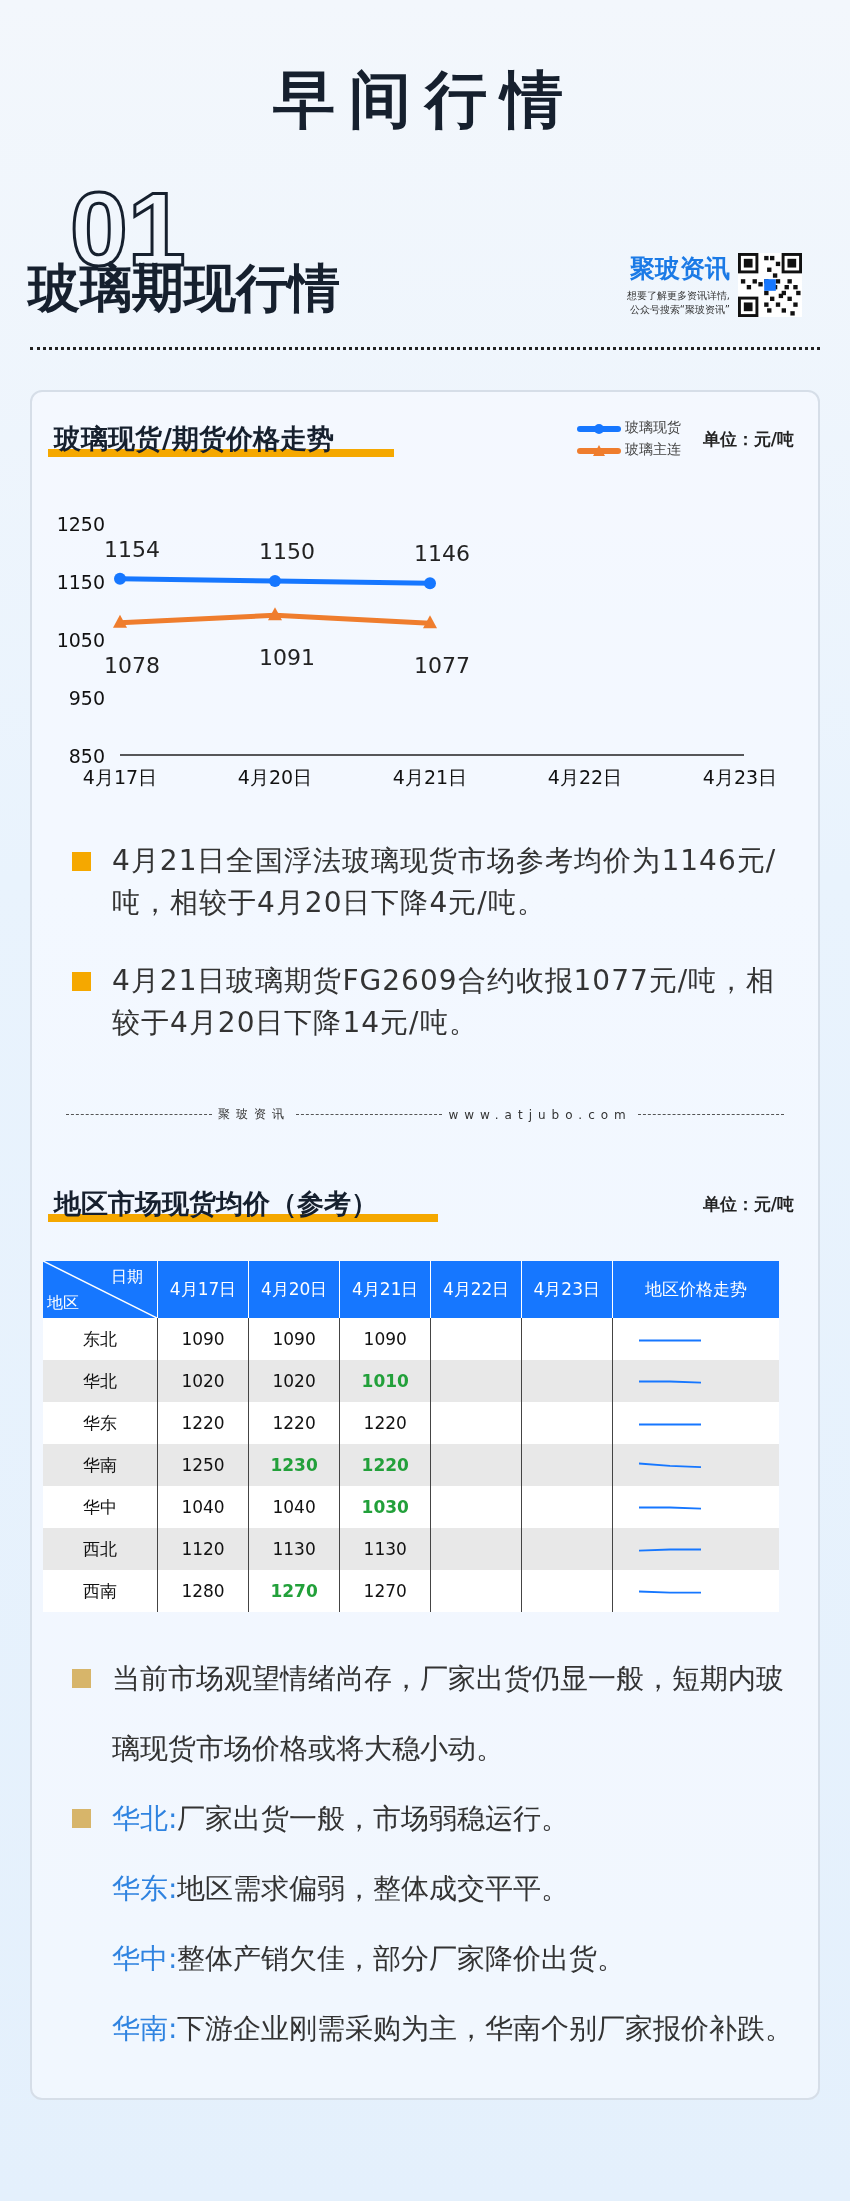 This screenshot has height=2201, width=850. What do you see at coordinates (63, 1303) in the screenshot?
I see `corner-row-label: 地区` at bounding box center [63, 1303].